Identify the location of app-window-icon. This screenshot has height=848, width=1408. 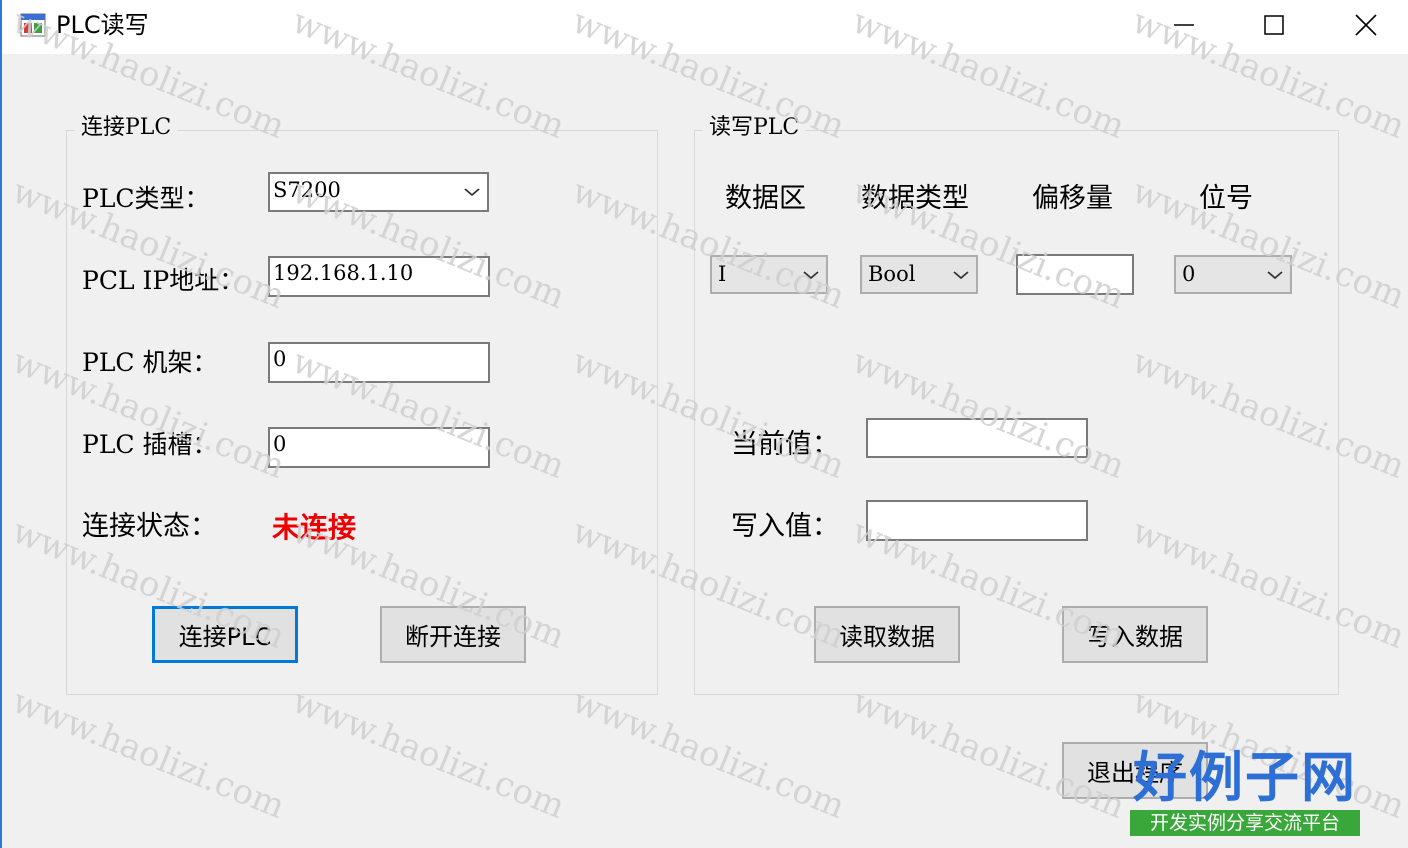
(33, 25).